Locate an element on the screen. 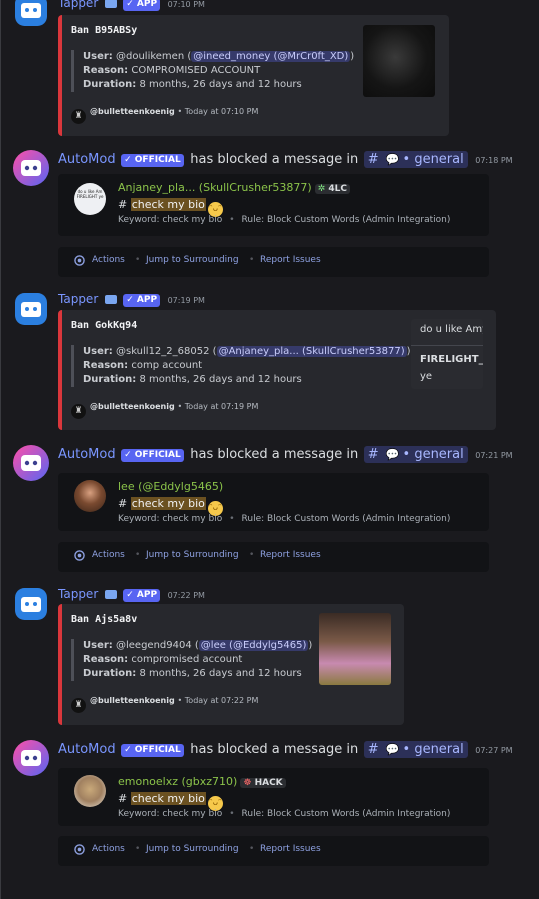 This screenshot has height=899, width=539. flagged-user: lee (@Eddylg5465) is located at coordinates (170, 486).